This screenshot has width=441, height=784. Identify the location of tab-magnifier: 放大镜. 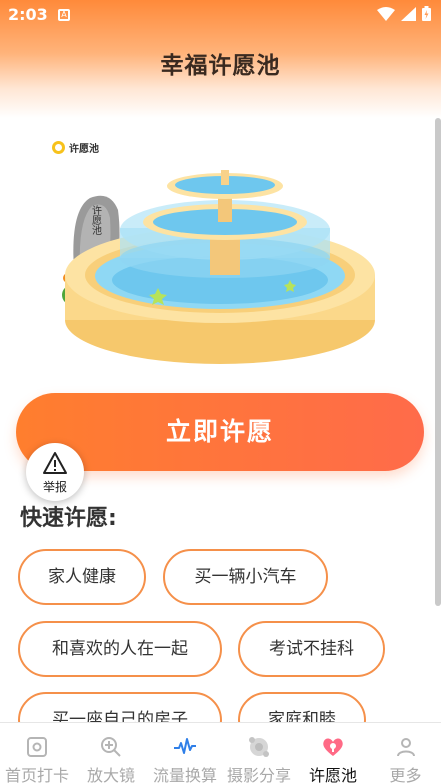
(111, 753).